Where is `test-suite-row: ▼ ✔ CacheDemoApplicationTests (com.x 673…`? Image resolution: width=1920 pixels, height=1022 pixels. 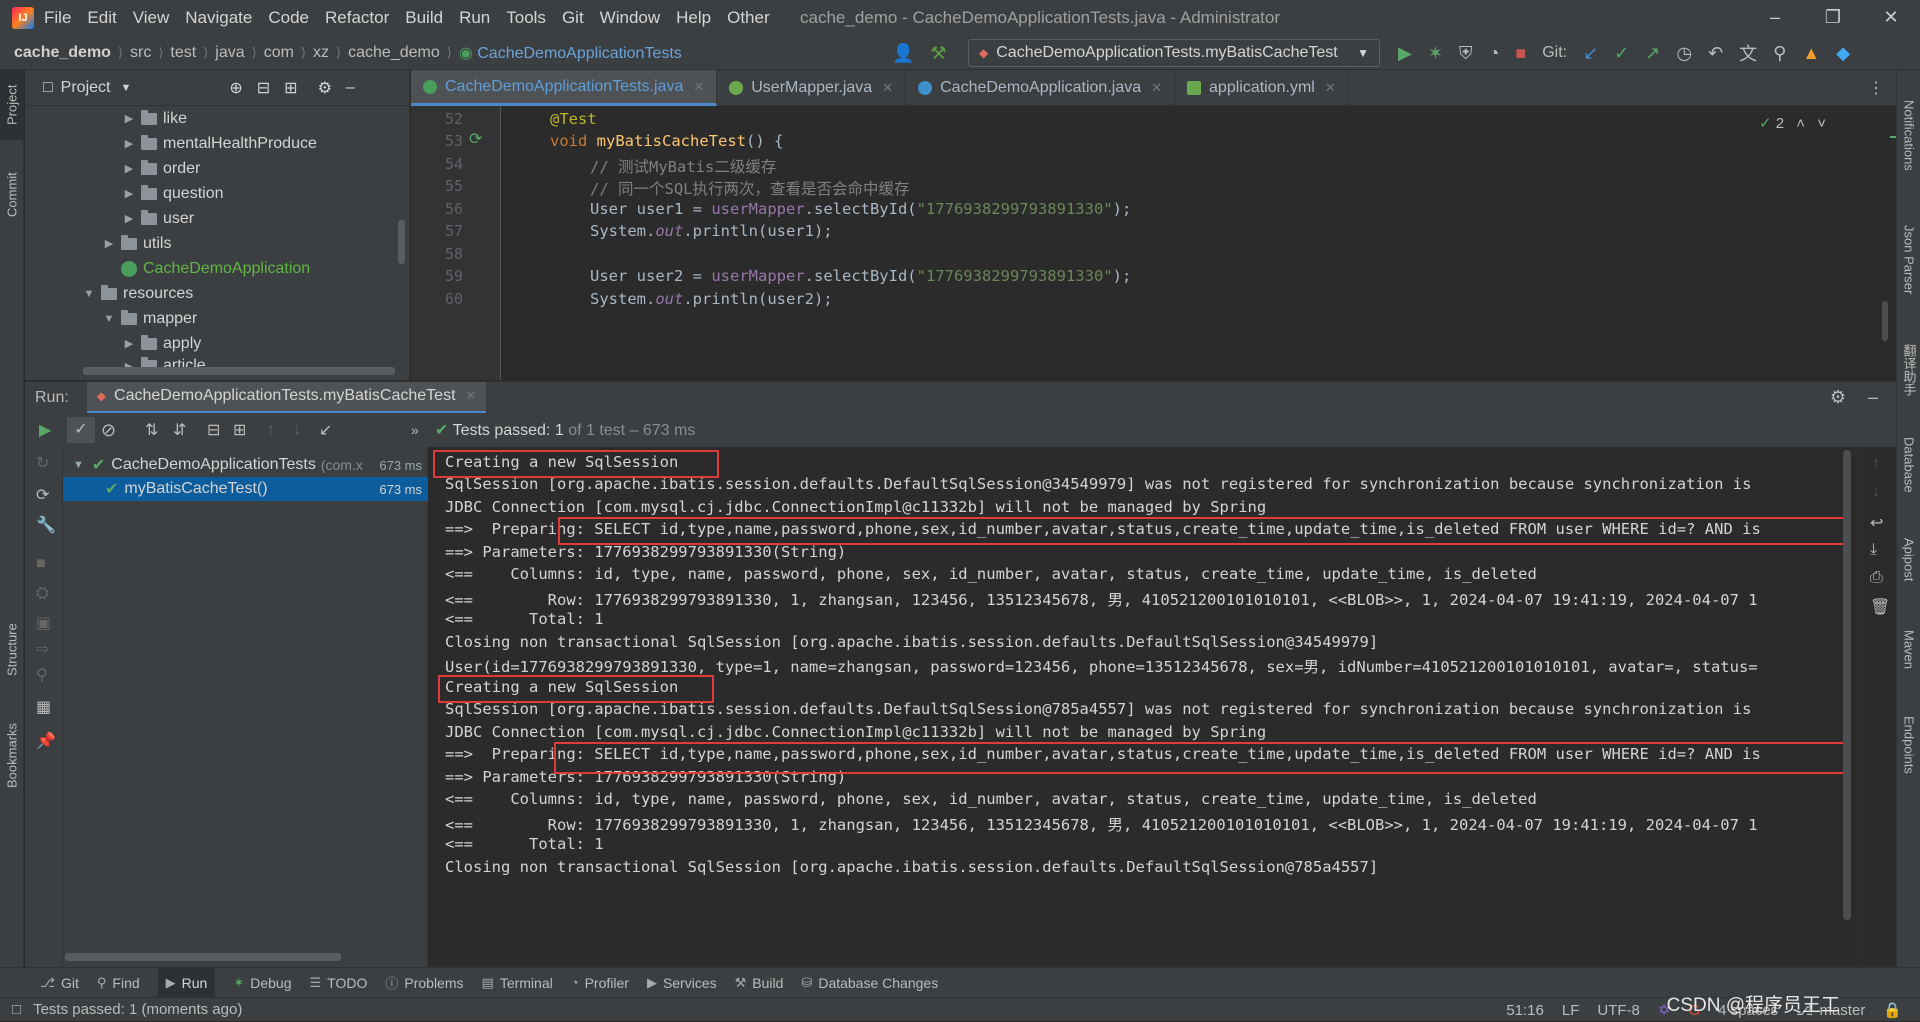
test-suite-row: ▼ ✔ CacheDemoApplicationTests (com.x 673… is located at coordinates (245, 465).